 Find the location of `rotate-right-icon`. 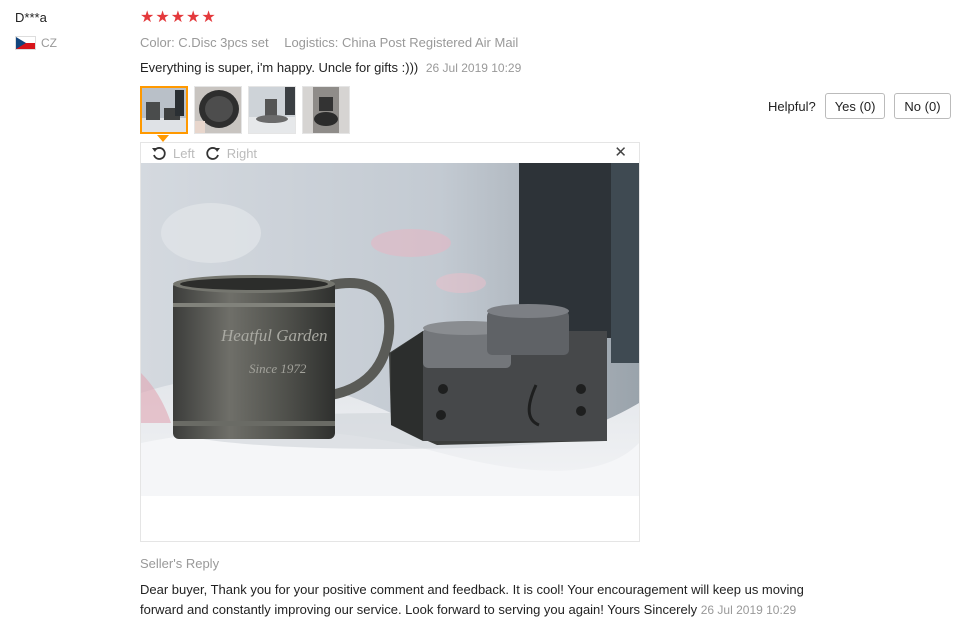

rotate-right-icon is located at coordinates (213, 153).